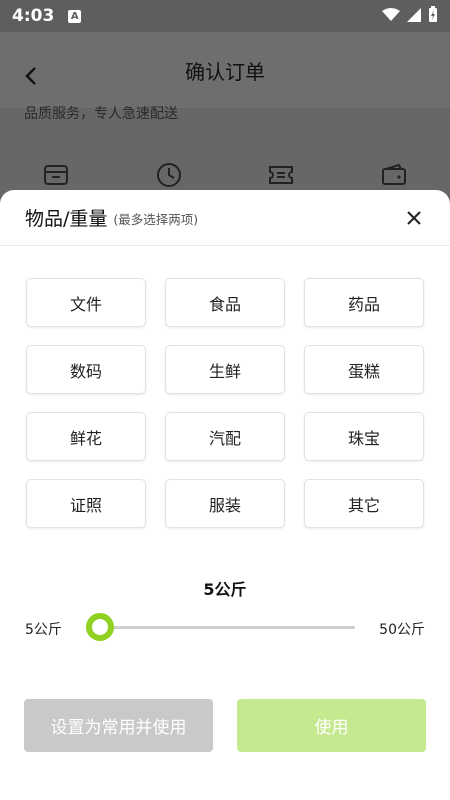 Image resolution: width=450 pixels, height=800 pixels. Describe the element at coordinates (156, 219) in the screenshot. I see `sheet-subtitle: (最多选择两项)` at that location.